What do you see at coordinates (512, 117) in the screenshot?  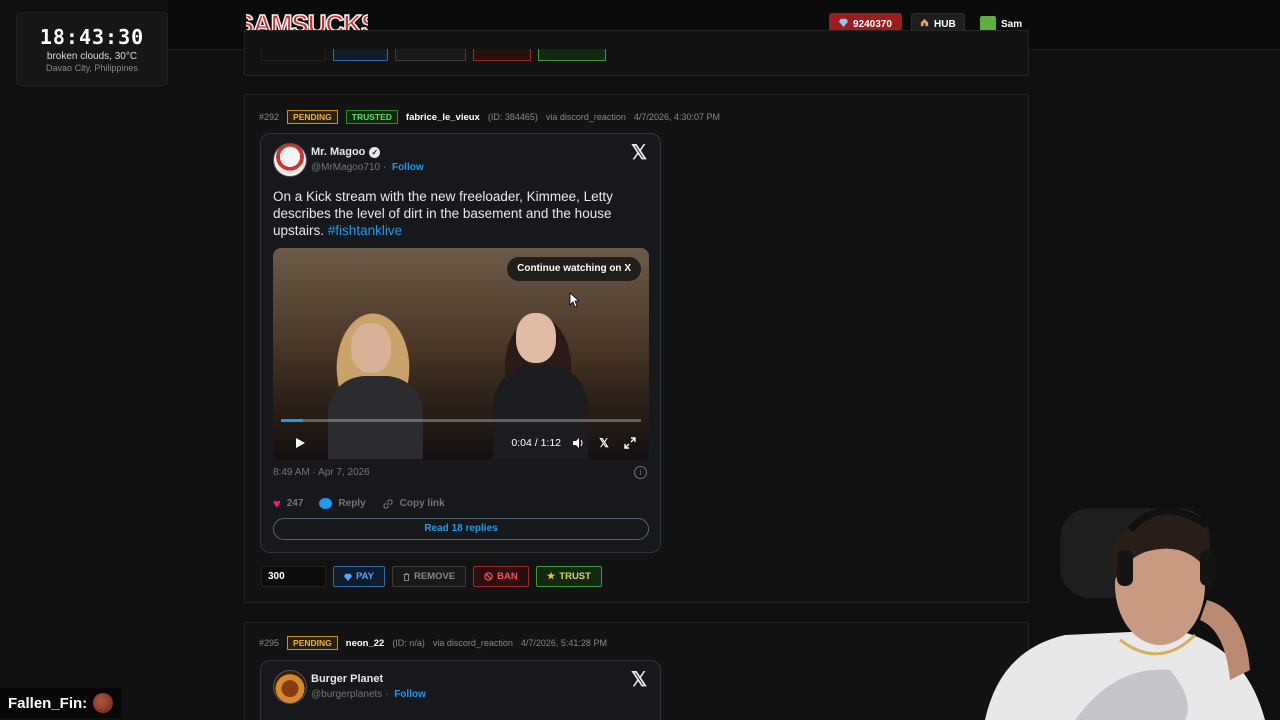 I see `submitter-id: (ID: 384465)` at bounding box center [512, 117].